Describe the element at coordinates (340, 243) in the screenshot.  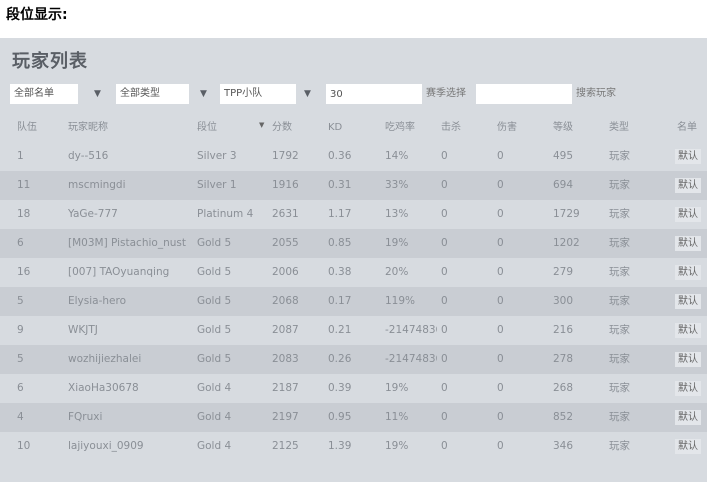
I see `kd-cell: 0.85` at that location.